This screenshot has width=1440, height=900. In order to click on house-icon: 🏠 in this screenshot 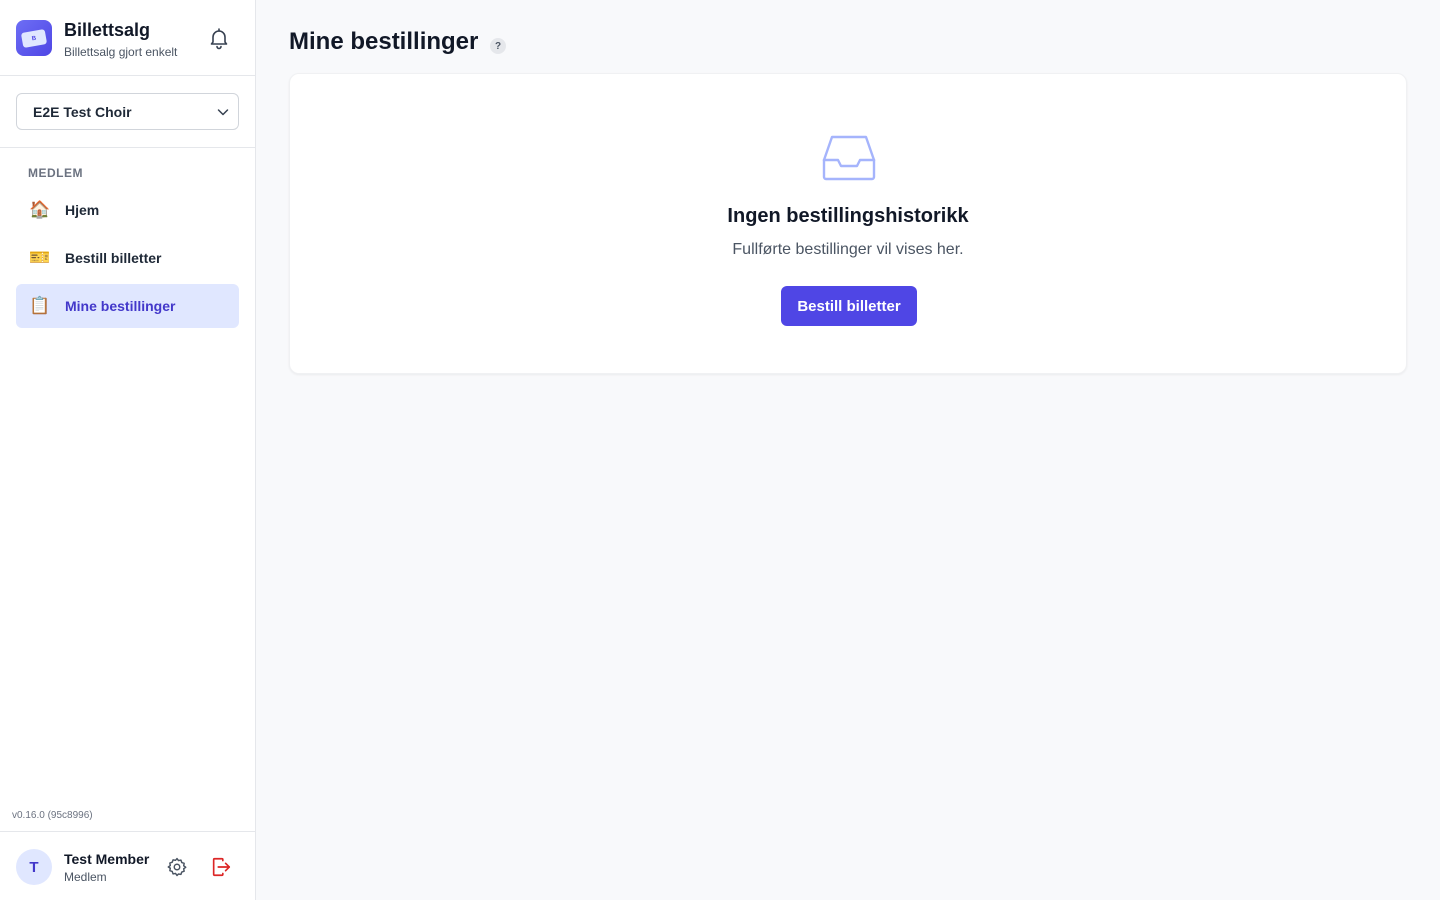, I will do `click(40, 209)`.